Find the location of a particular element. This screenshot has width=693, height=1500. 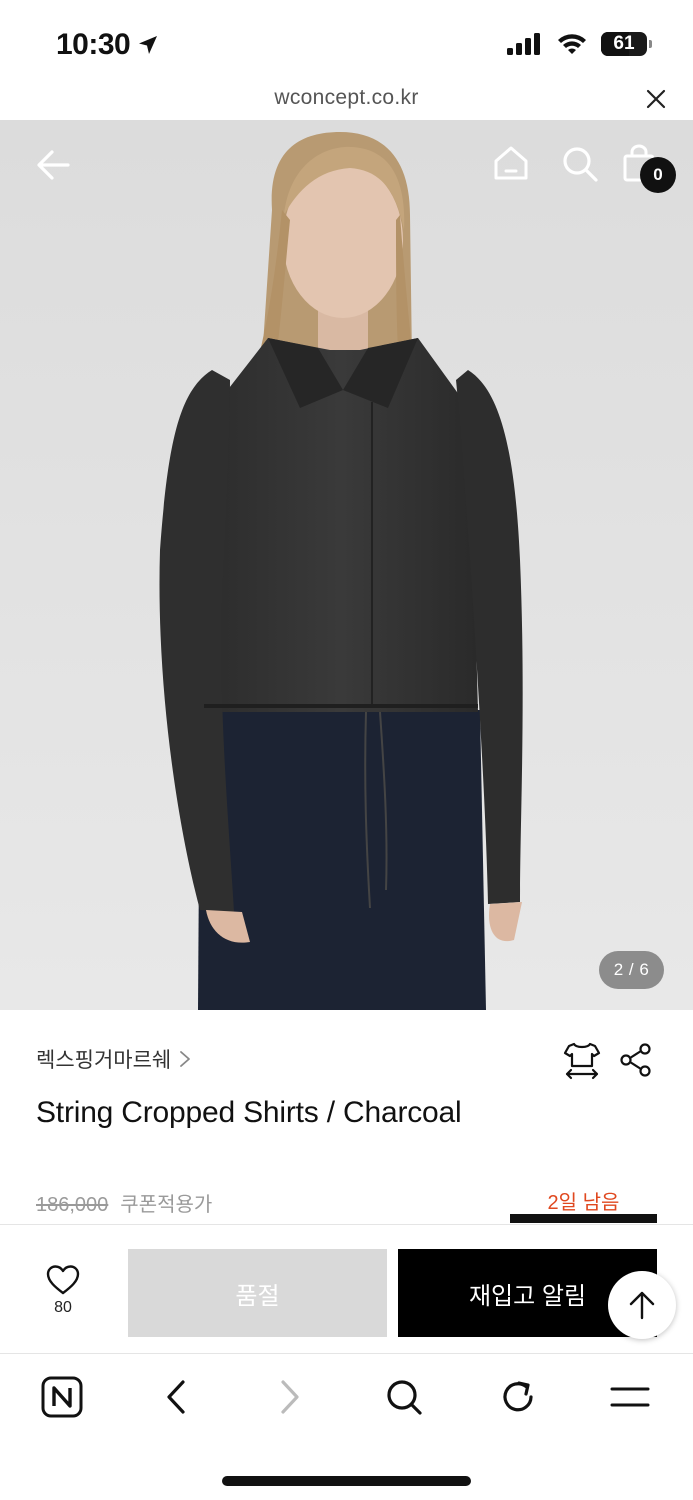

battery-icon: 61 is located at coordinates (626, 44).